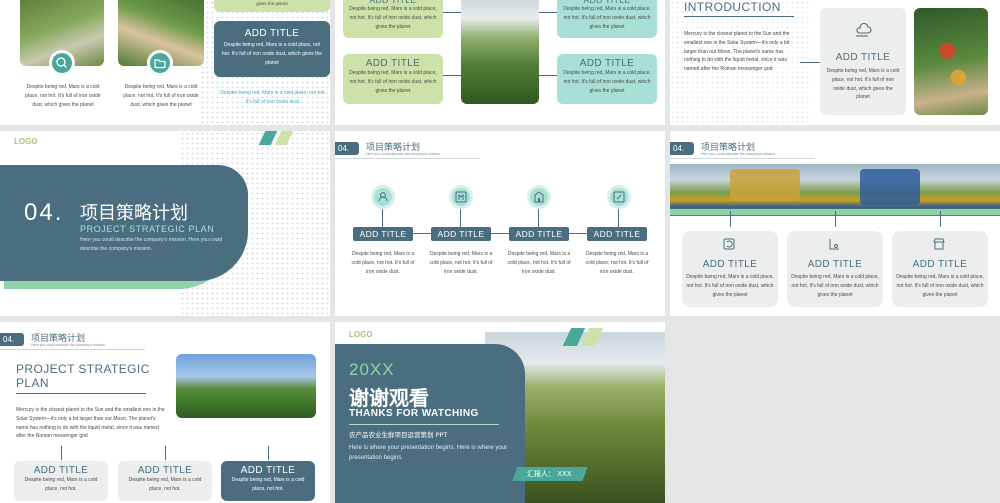  Describe the element at coordinates (732, 7) in the screenshot. I see `intro-heading: INTRODUCTION` at that location.